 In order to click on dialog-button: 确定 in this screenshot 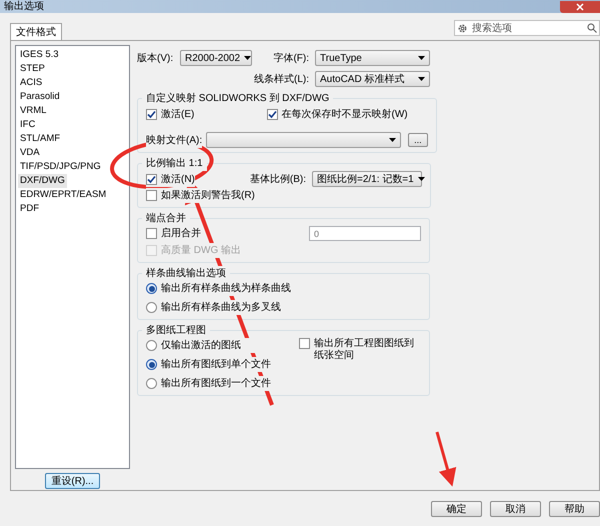, I will do `click(456, 509)`.